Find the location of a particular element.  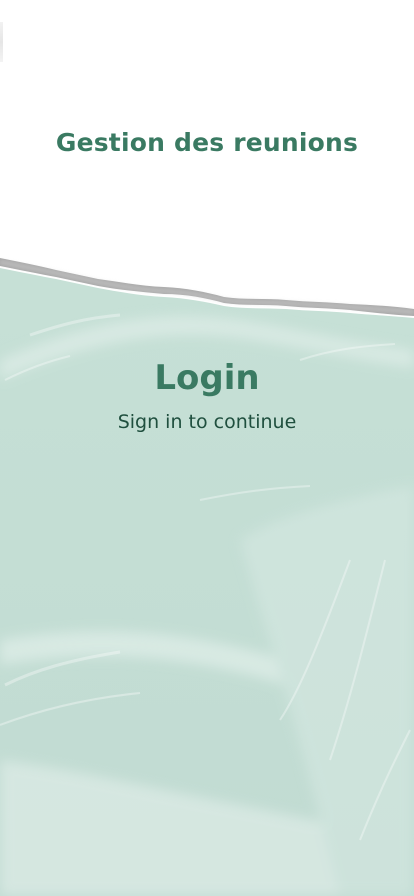

login-subtitle: Sign in to continue is located at coordinates (207, 422).